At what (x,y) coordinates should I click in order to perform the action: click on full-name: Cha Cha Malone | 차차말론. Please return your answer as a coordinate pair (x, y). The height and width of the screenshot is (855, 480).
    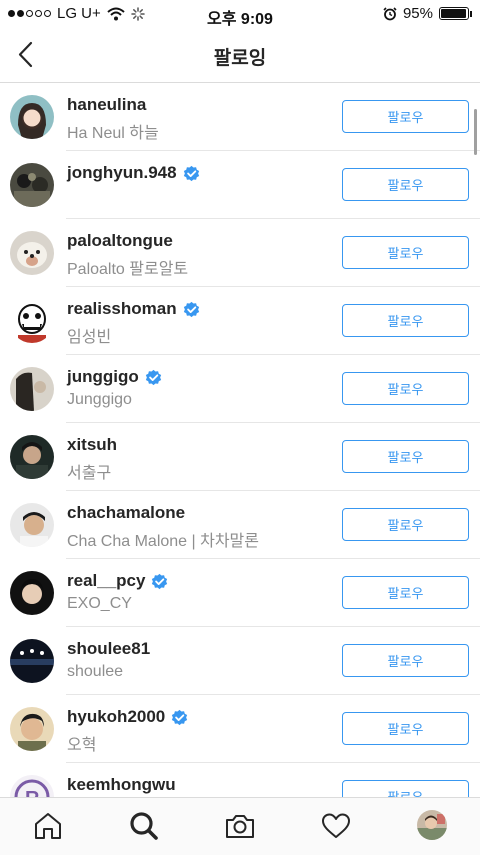
    Looking at the image, I should click on (163, 541).